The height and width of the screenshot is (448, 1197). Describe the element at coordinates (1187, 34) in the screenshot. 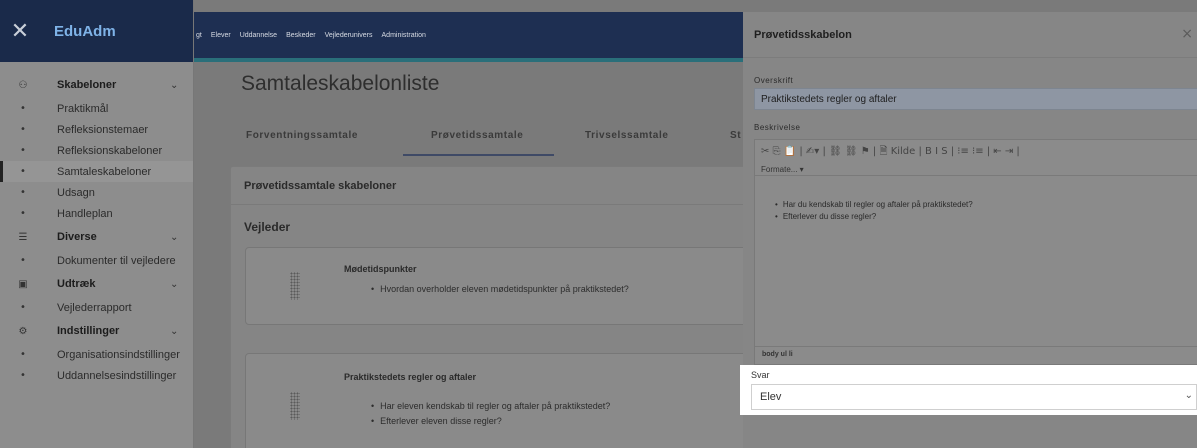

I see `close-icon: ×` at that location.